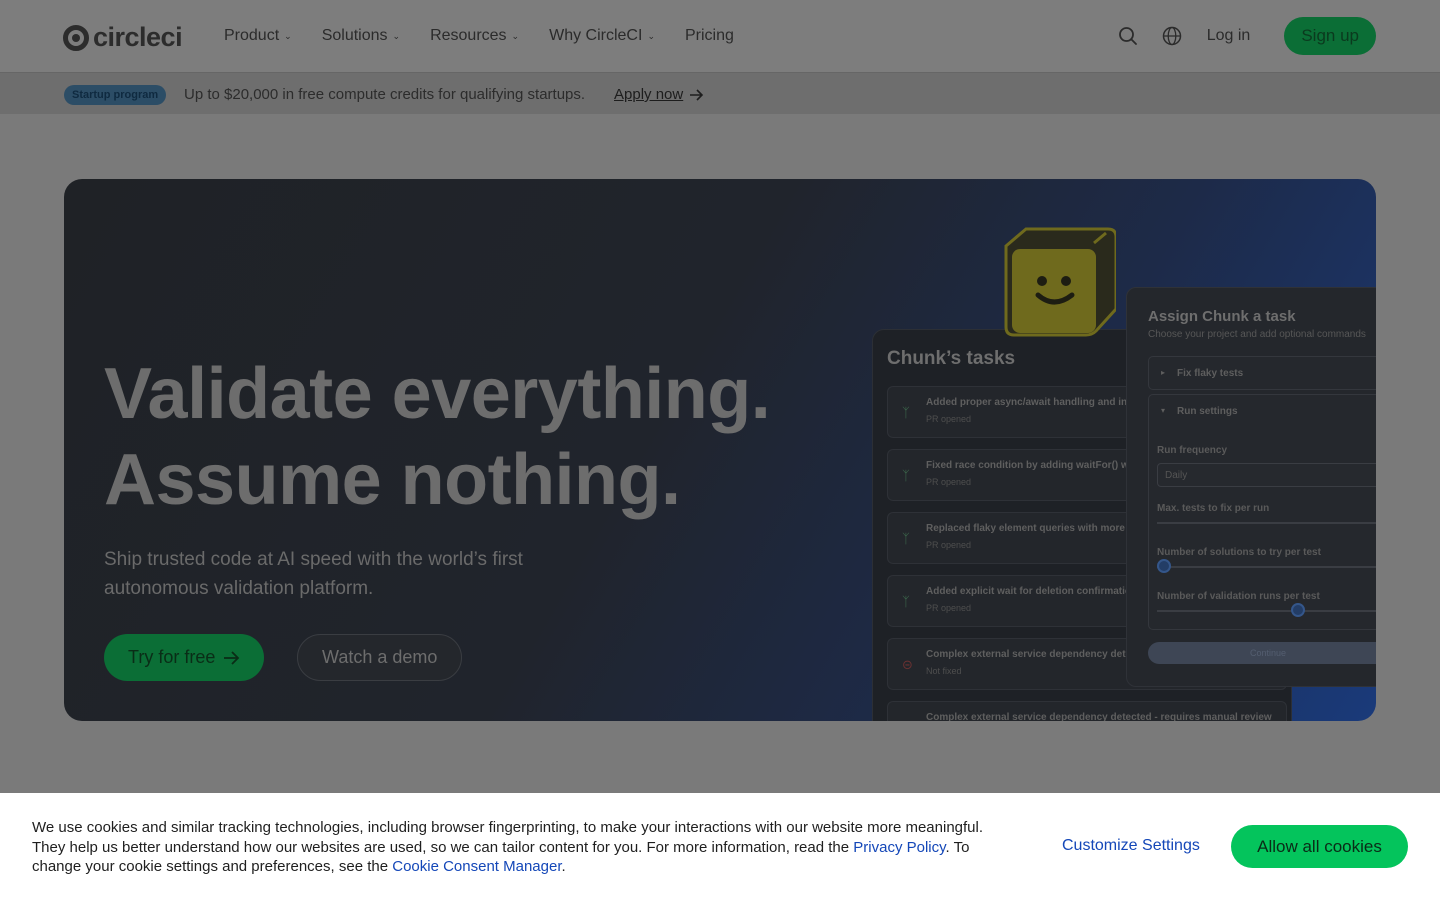 Image resolution: width=1440 pixels, height=900 pixels. I want to click on continue-button: Continue, so click(1262, 653).